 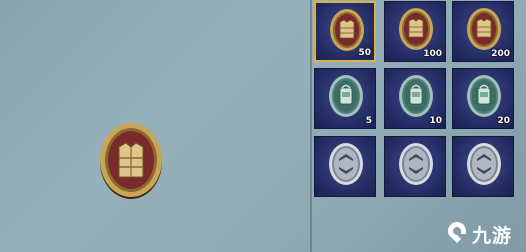 I want to click on inventory-slot: 10, so click(x=415, y=98).